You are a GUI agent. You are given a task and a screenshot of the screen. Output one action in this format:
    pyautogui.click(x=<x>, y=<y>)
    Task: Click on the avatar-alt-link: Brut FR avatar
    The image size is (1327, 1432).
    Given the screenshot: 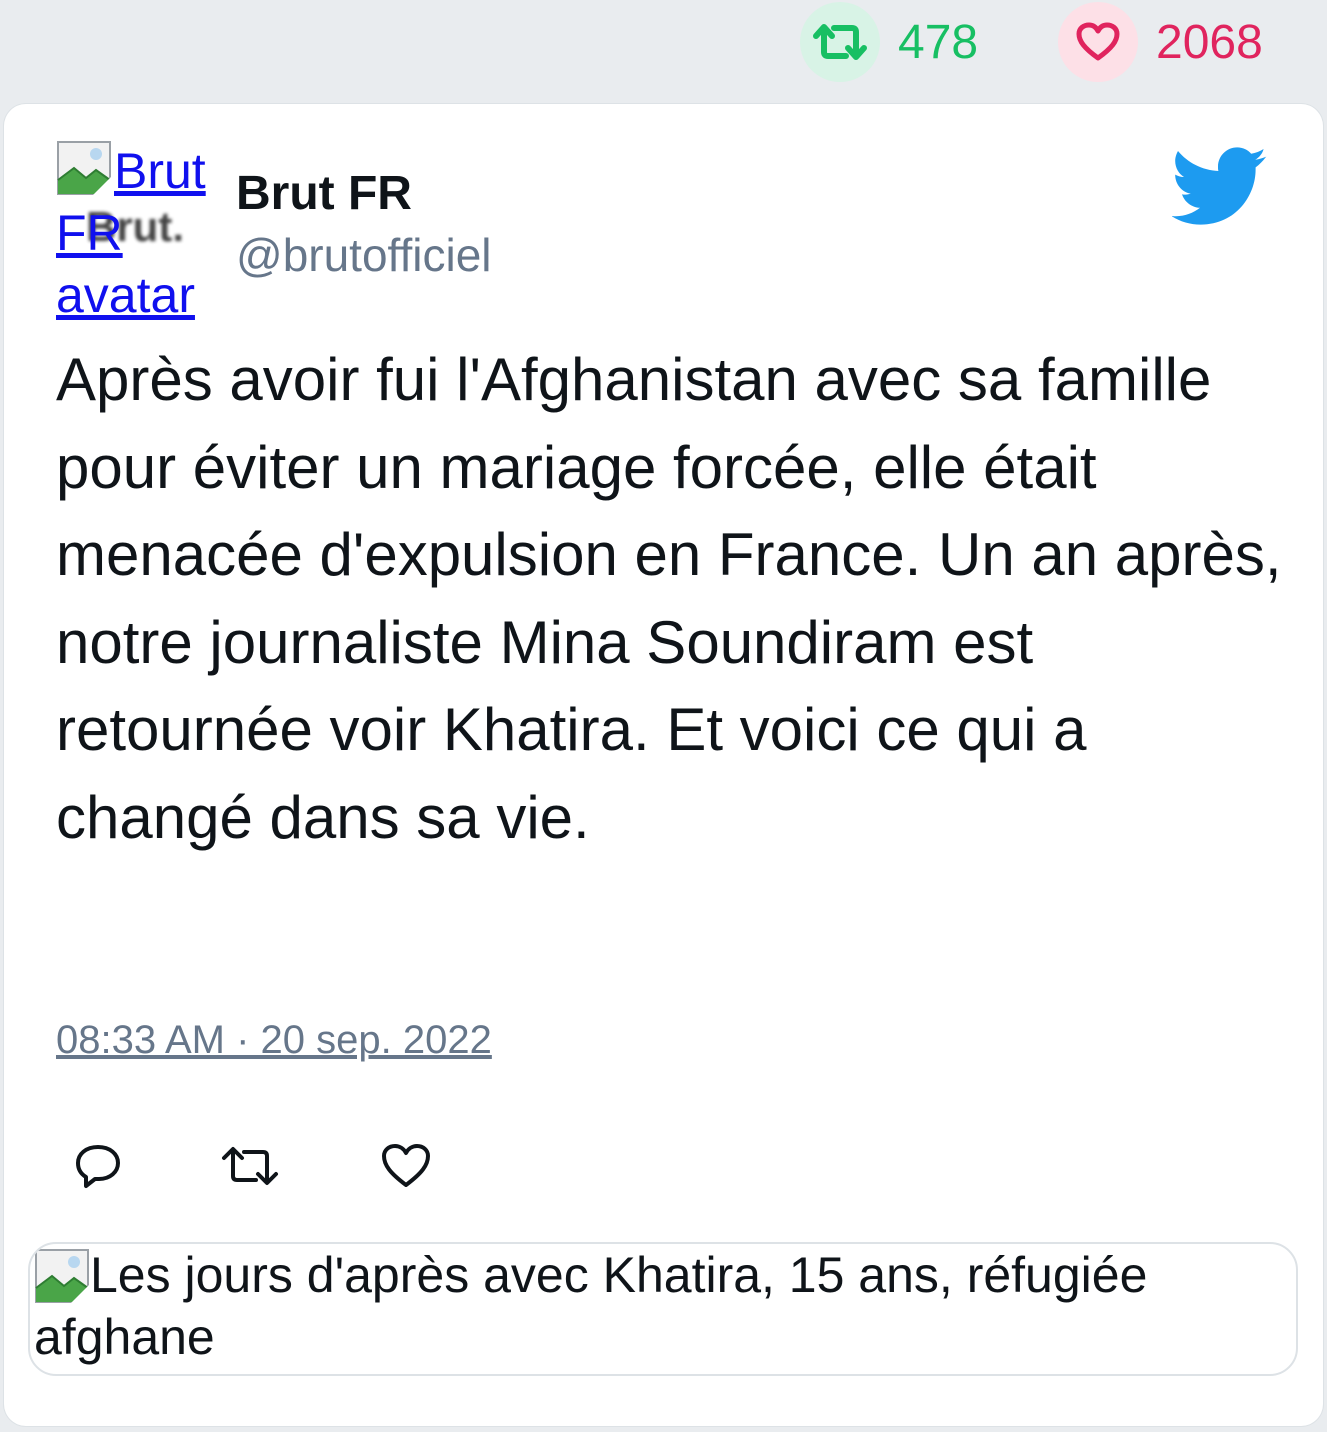 What is the action you would take?
    pyautogui.click(x=138, y=233)
    